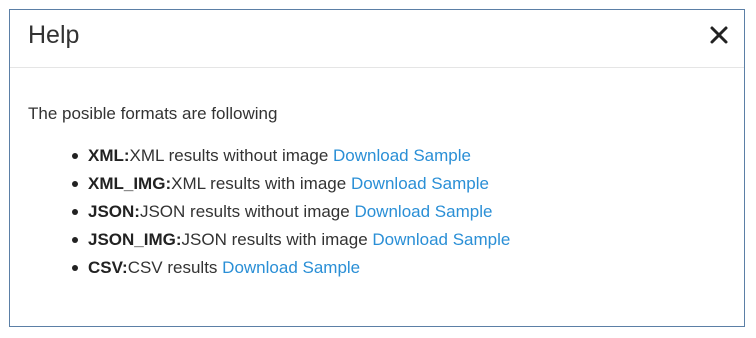 The height and width of the screenshot is (338, 756). I want to click on dialog-title: Help, so click(54, 35).